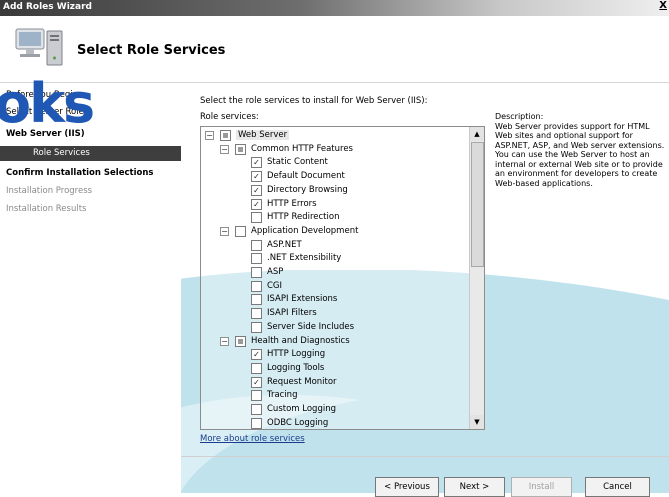 The width and height of the screenshot is (669, 497). I want to click on window-title: Add Roles Wizard, so click(47, 7).